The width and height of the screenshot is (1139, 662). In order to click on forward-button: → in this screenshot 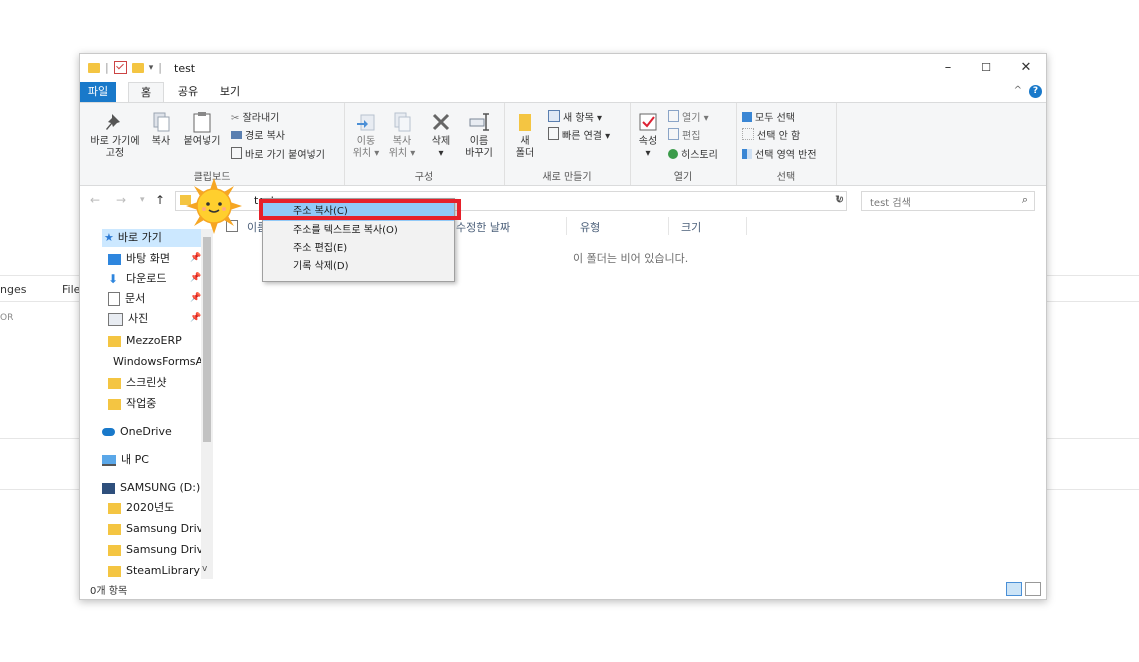, I will do `click(121, 200)`.